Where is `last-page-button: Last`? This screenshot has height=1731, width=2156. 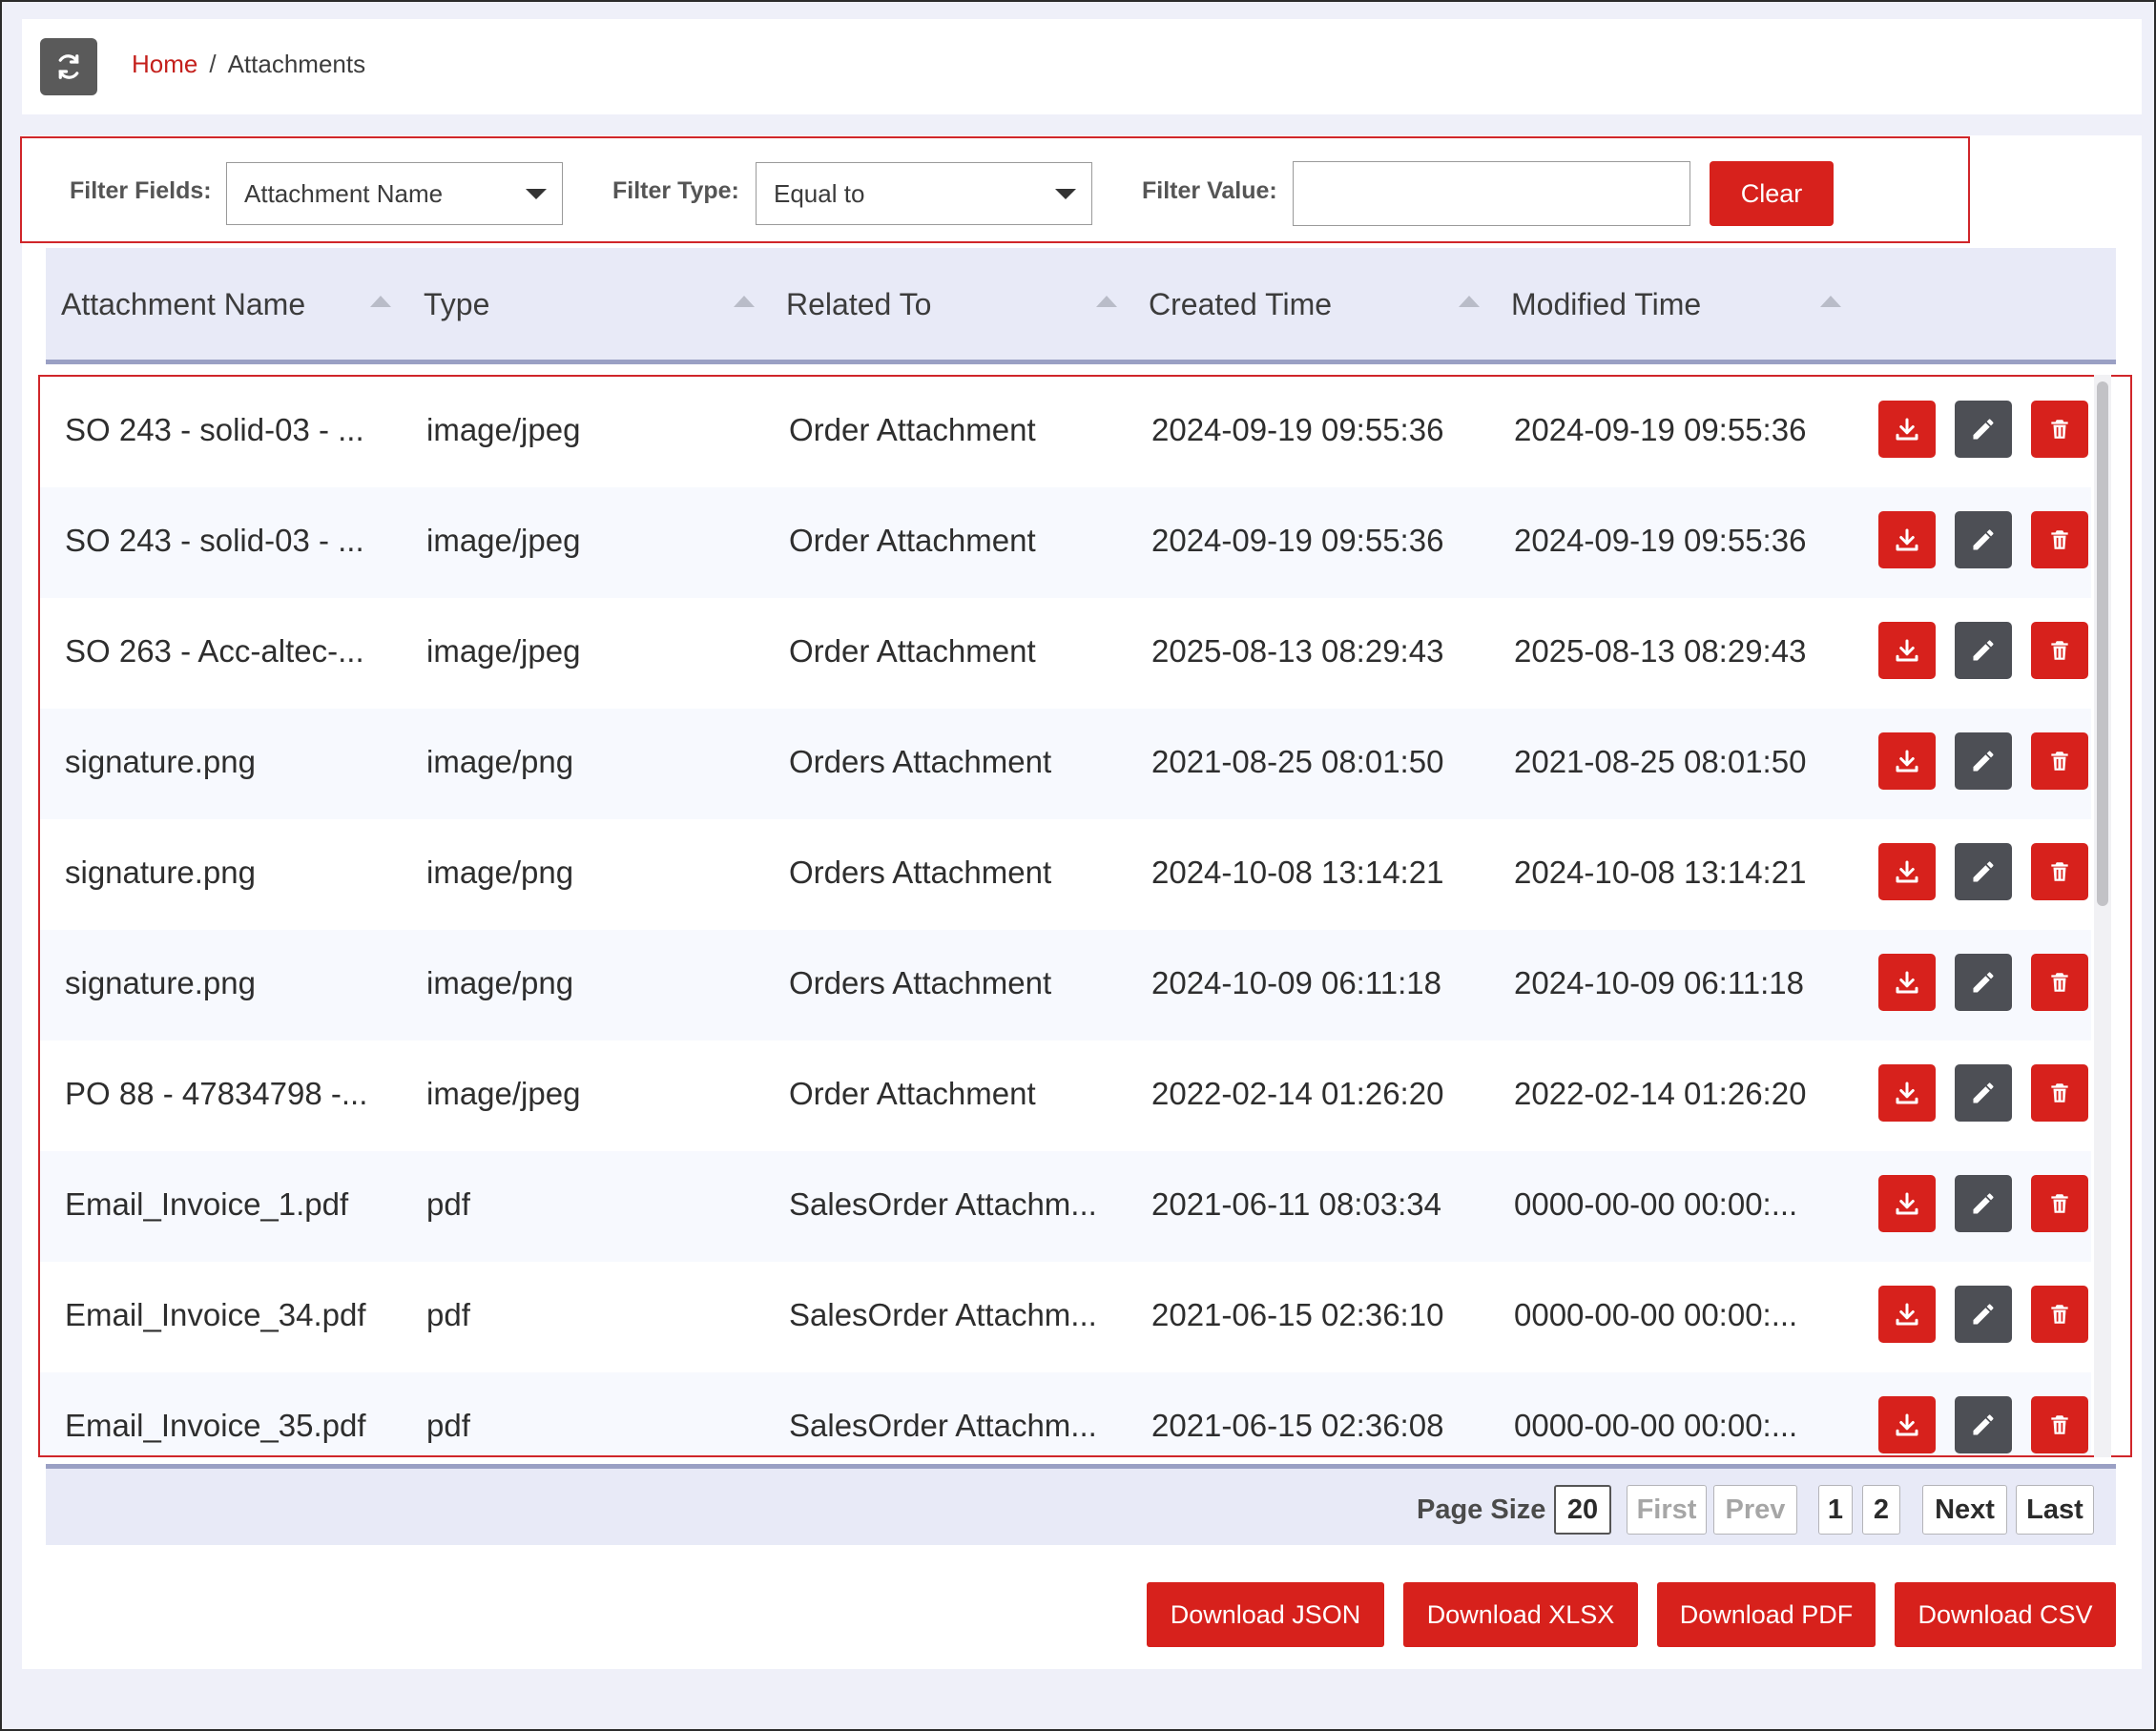 last-page-button: Last is located at coordinates (2055, 1510).